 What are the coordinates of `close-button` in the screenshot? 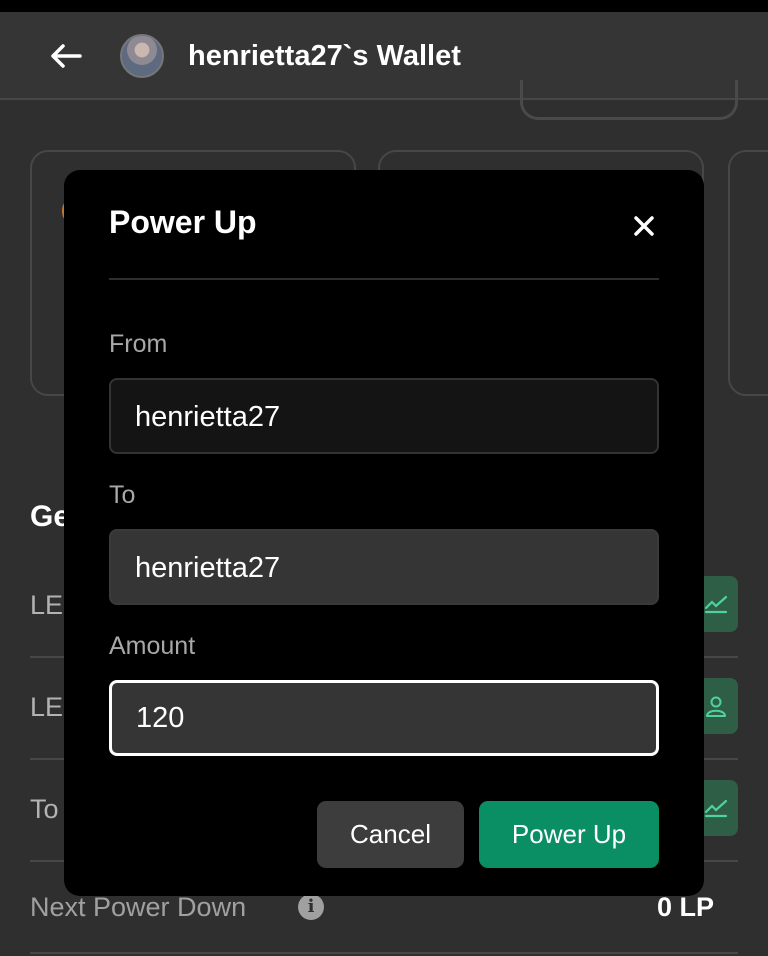 It's located at (644, 226).